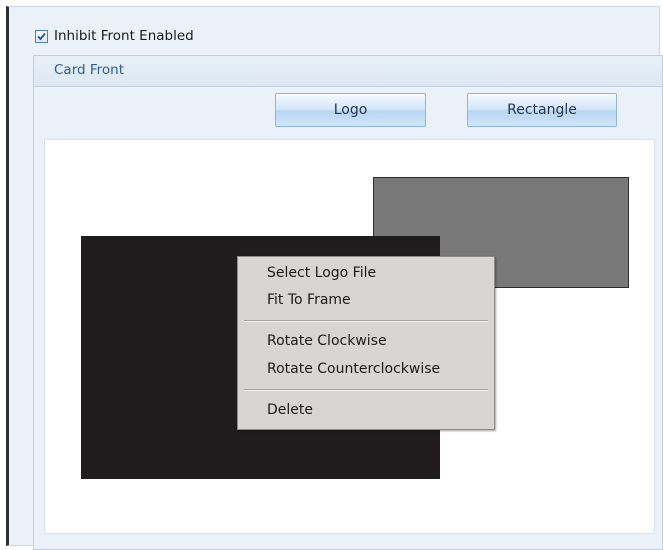  Describe the element at coordinates (124, 36) in the screenshot. I see `inhibit-front-label: Inhibit Front Enabled` at that location.